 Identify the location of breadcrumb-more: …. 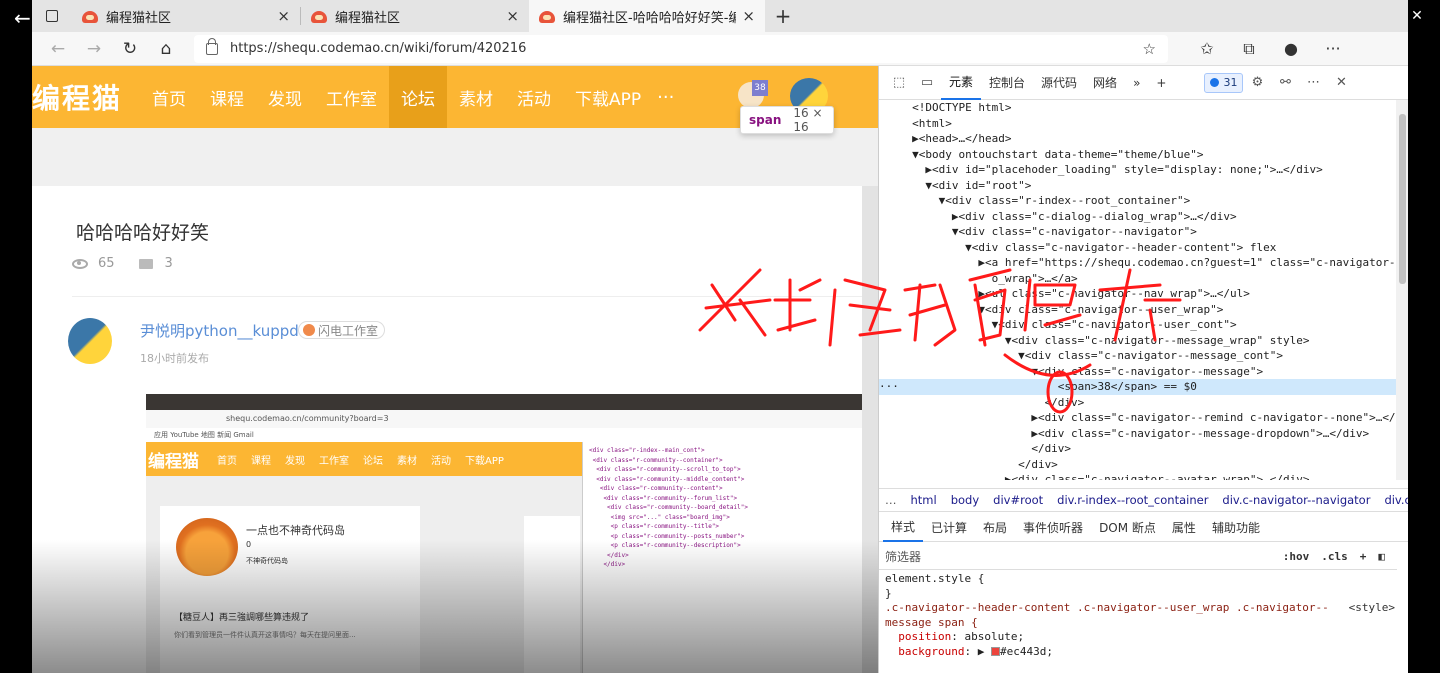
(891, 500).